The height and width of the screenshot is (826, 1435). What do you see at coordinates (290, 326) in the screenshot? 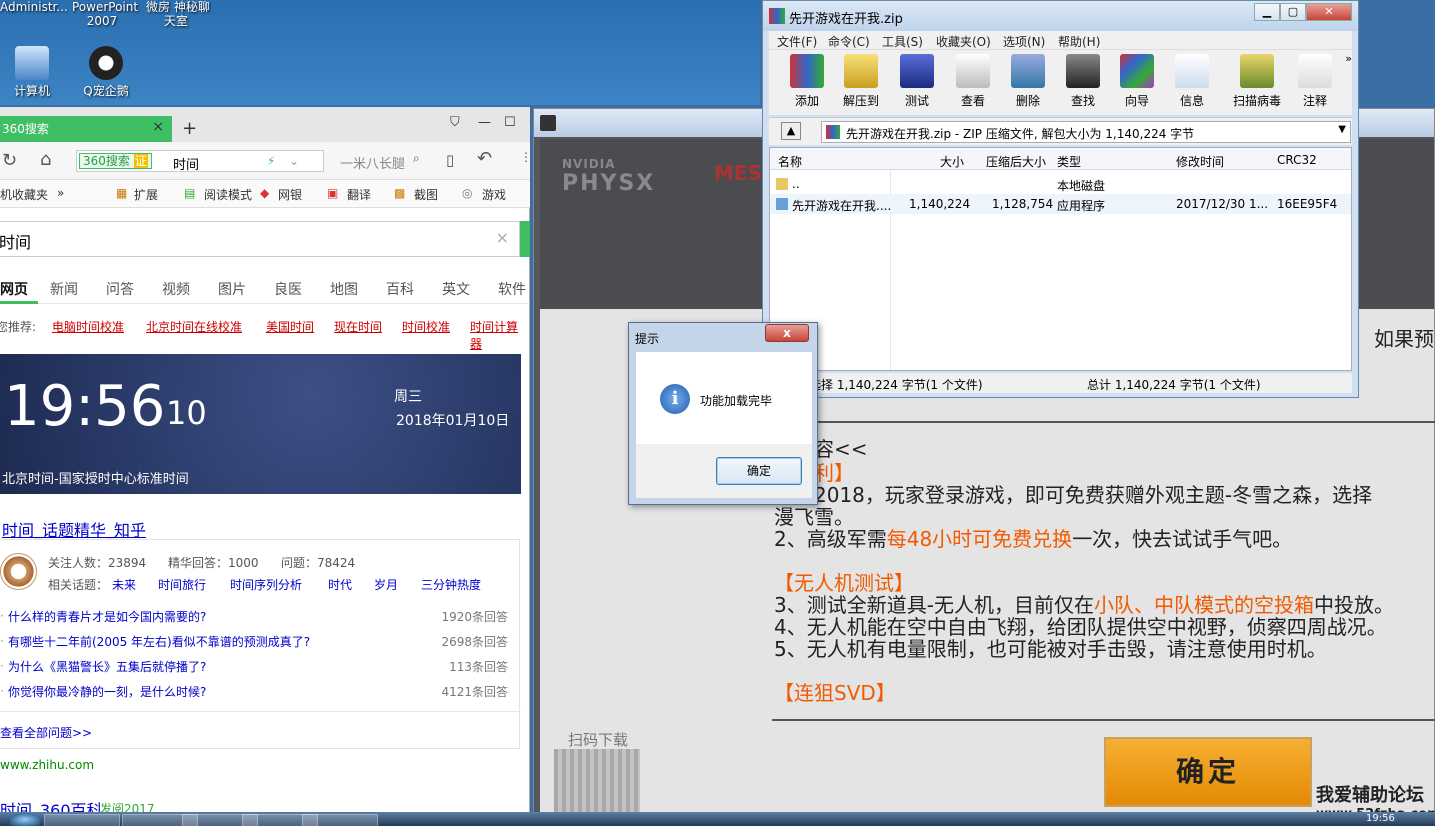
I see `recommend-link: 美国时间` at bounding box center [290, 326].